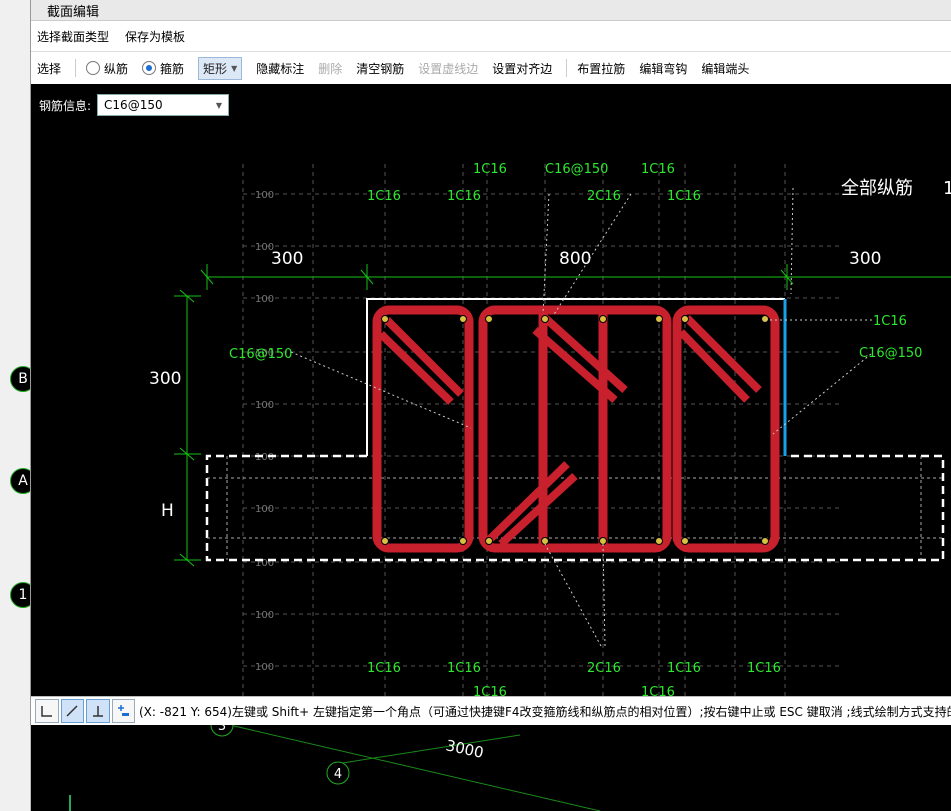  What do you see at coordinates (330, 68) in the screenshot?
I see `delete-button: 删除` at bounding box center [330, 68].